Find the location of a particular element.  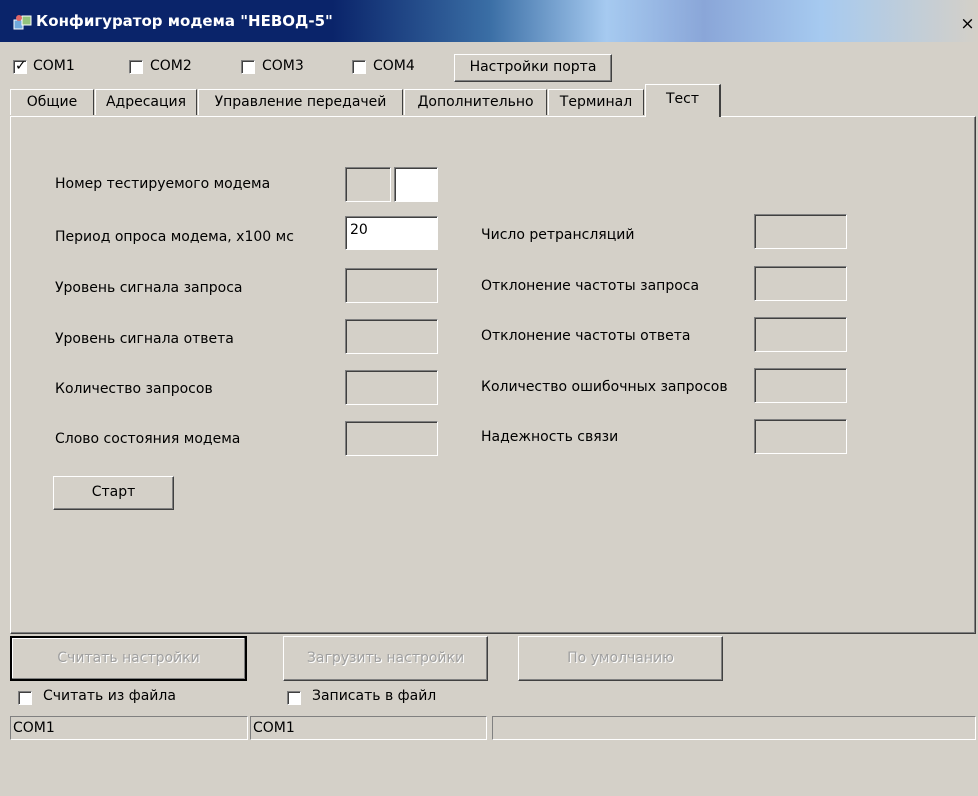

status-word-field is located at coordinates (391, 438).